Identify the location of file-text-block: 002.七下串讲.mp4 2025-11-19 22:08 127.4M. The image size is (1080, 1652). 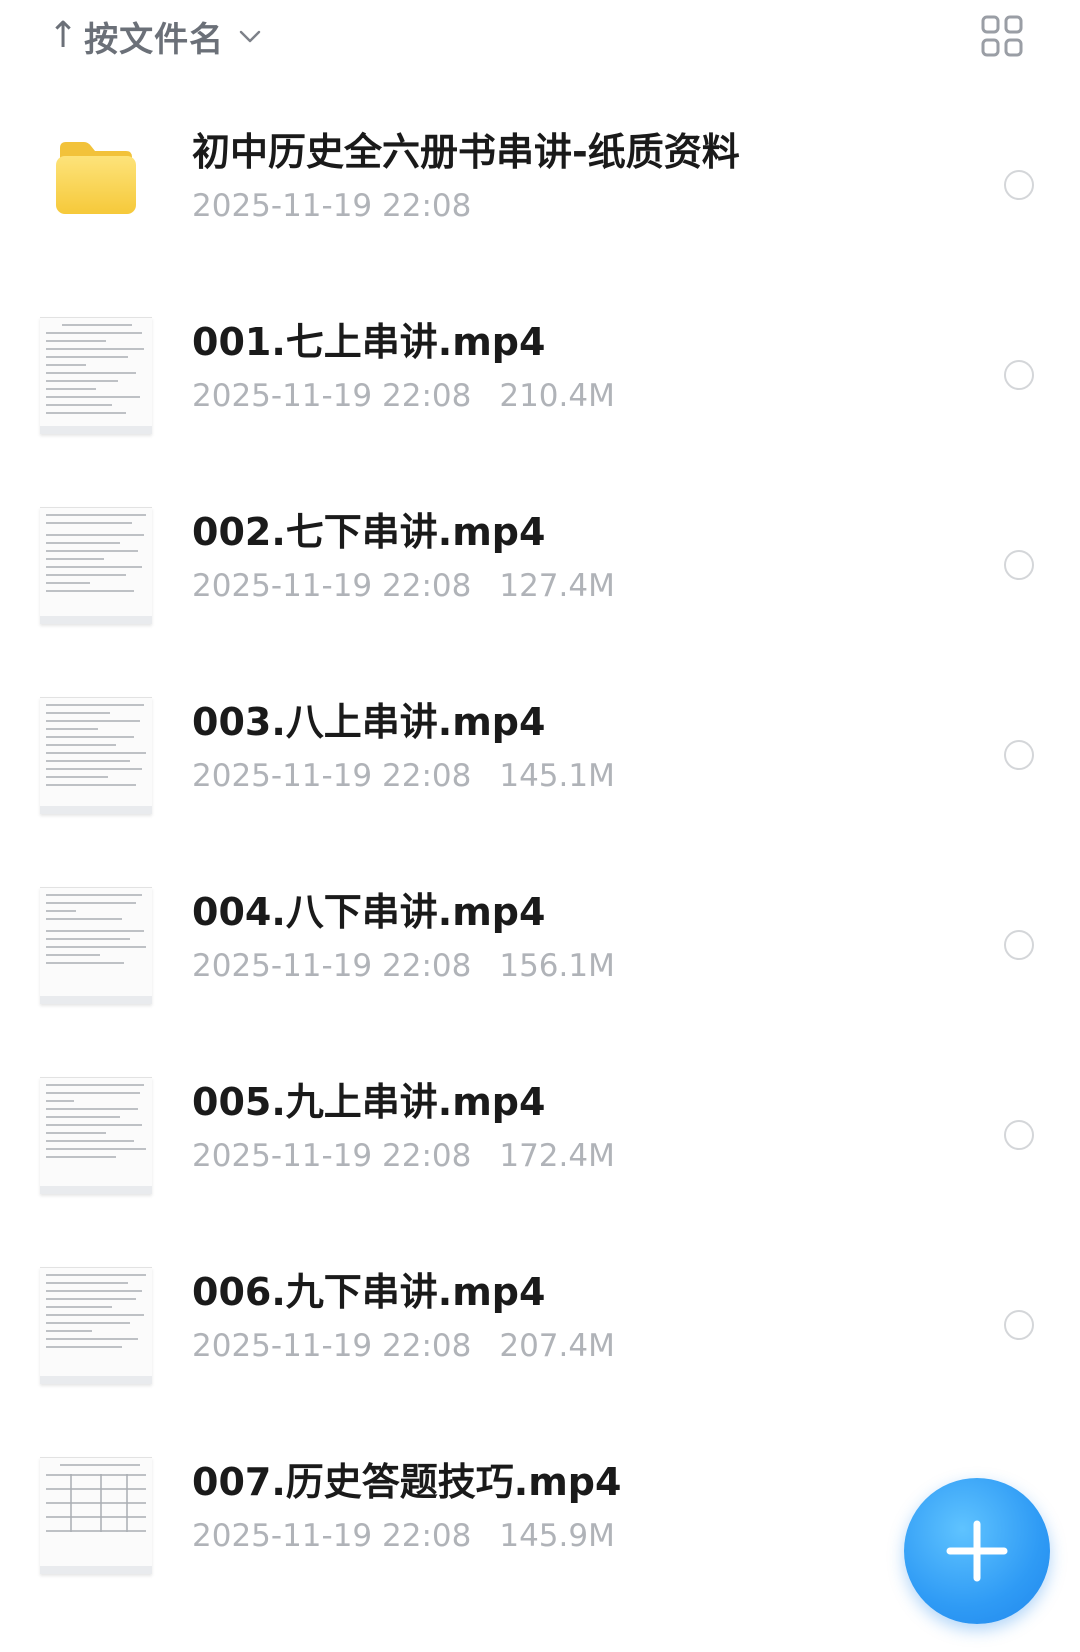
(562, 557).